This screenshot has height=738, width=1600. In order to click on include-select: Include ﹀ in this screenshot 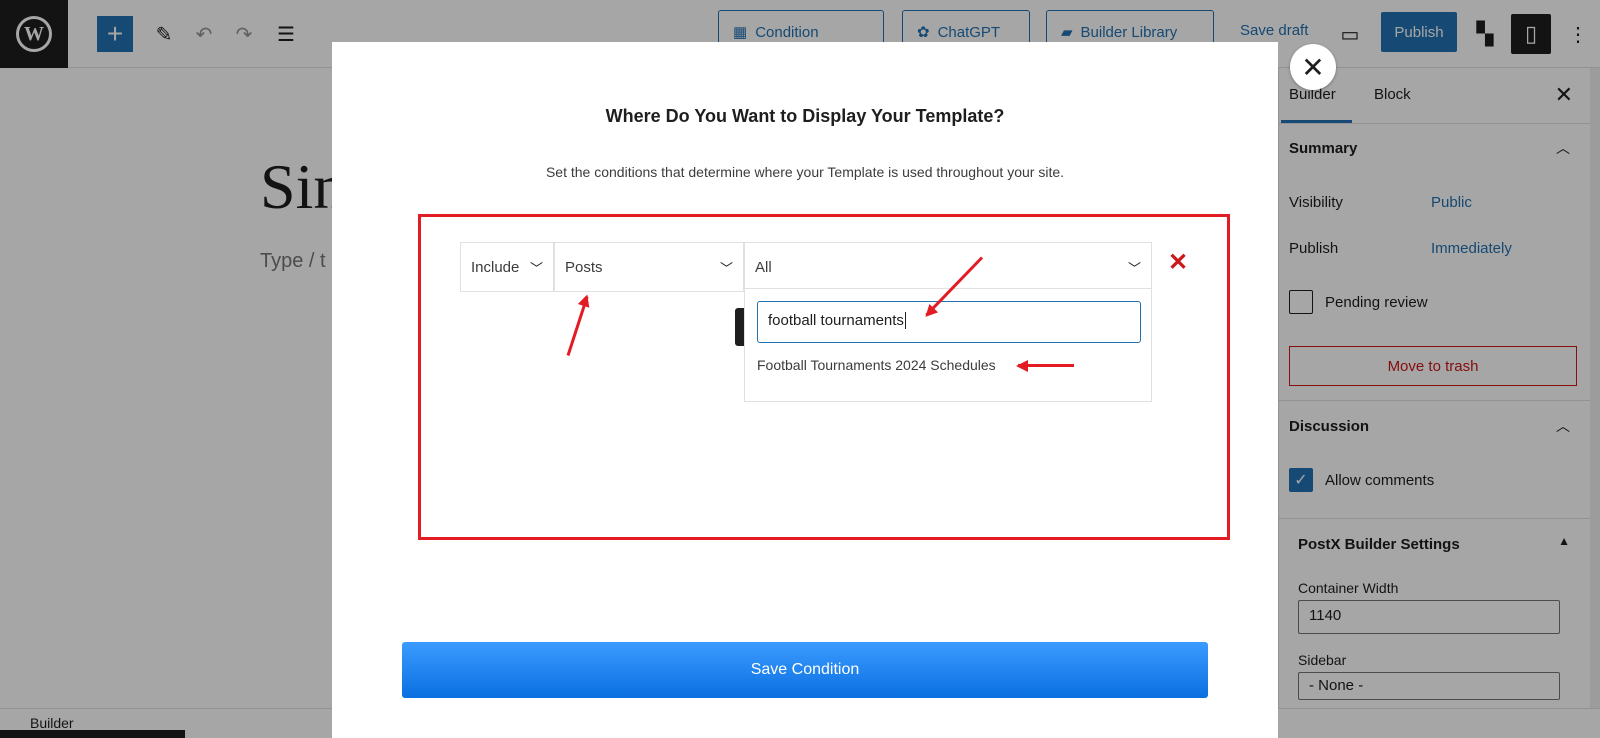, I will do `click(507, 267)`.